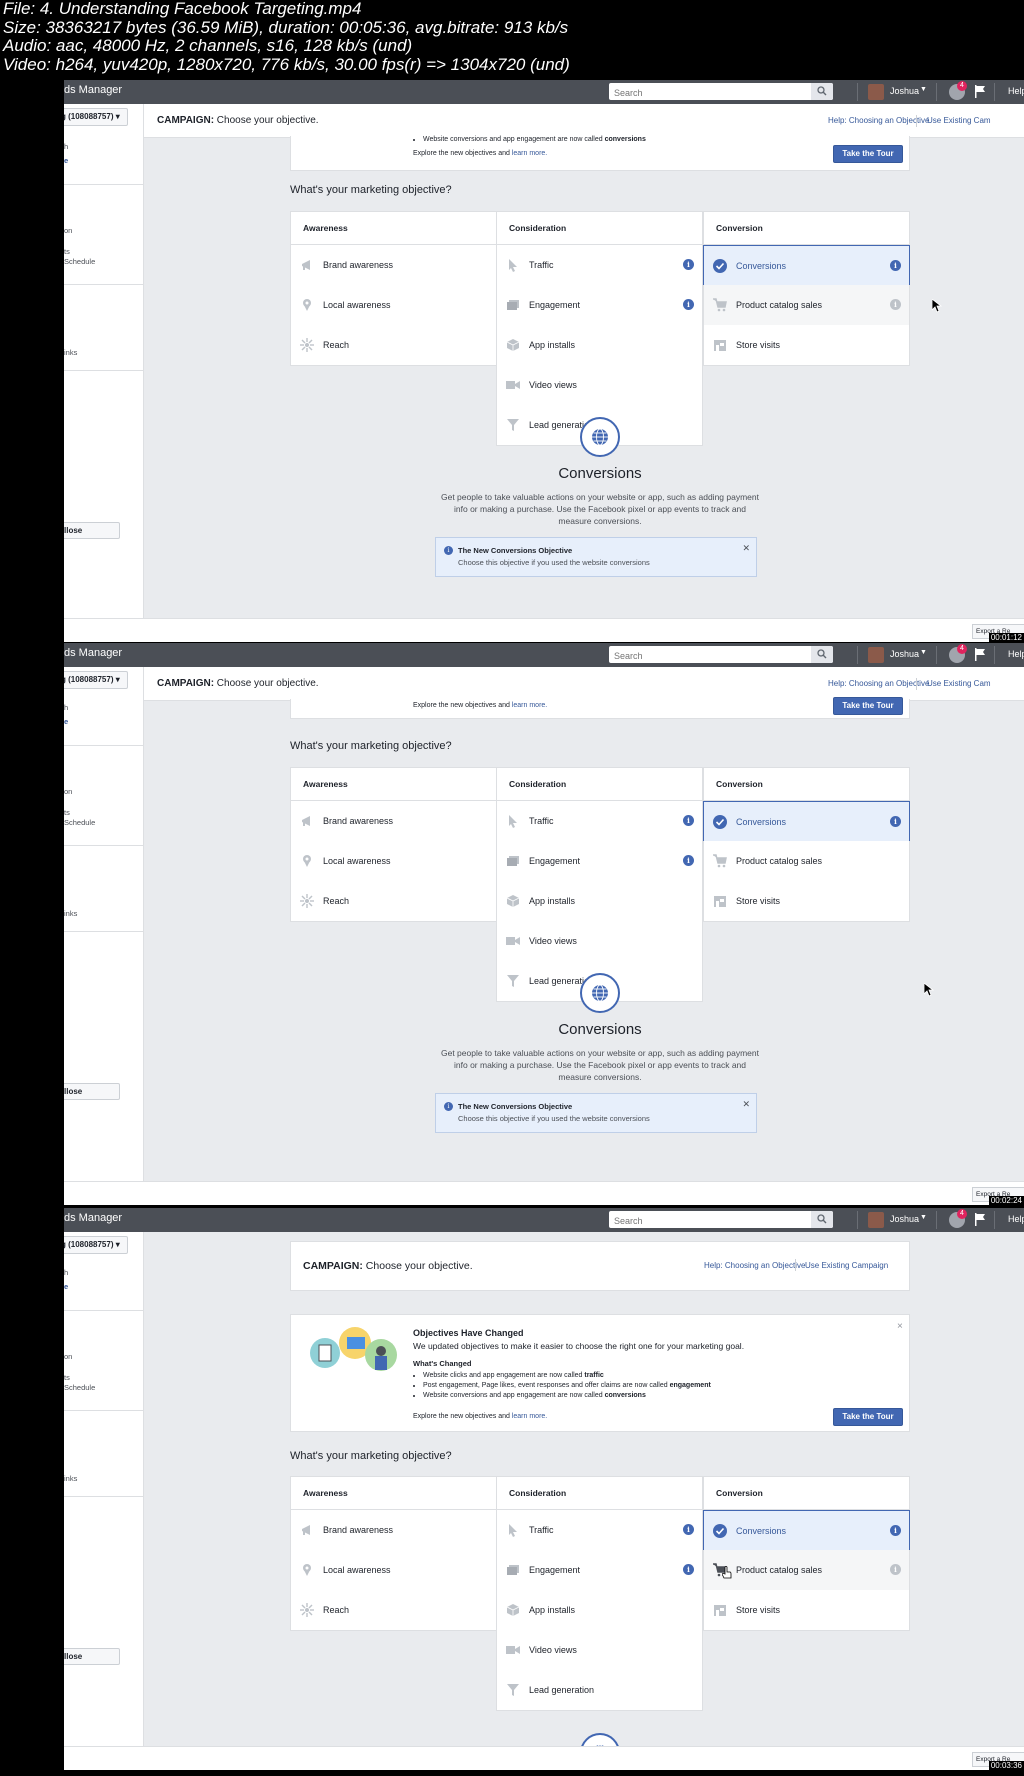 This screenshot has width=1024, height=1776. I want to click on objective-product-catalog-sales: Product catalog sales, so click(806, 861).